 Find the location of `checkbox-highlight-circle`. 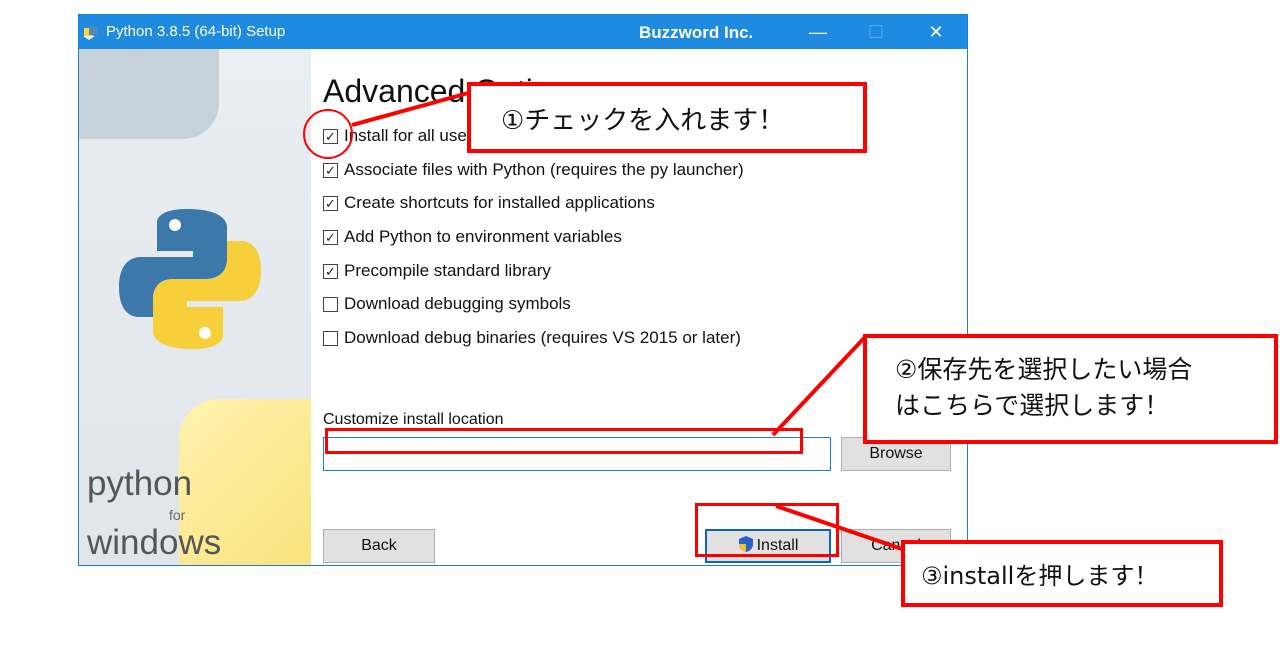

checkbox-highlight-circle is located at coordinates (328, 134).